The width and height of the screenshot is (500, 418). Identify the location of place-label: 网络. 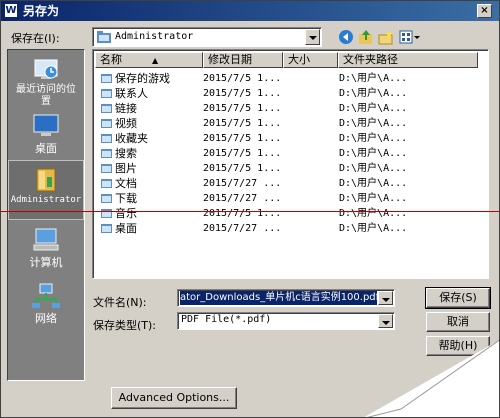
(46, 318).